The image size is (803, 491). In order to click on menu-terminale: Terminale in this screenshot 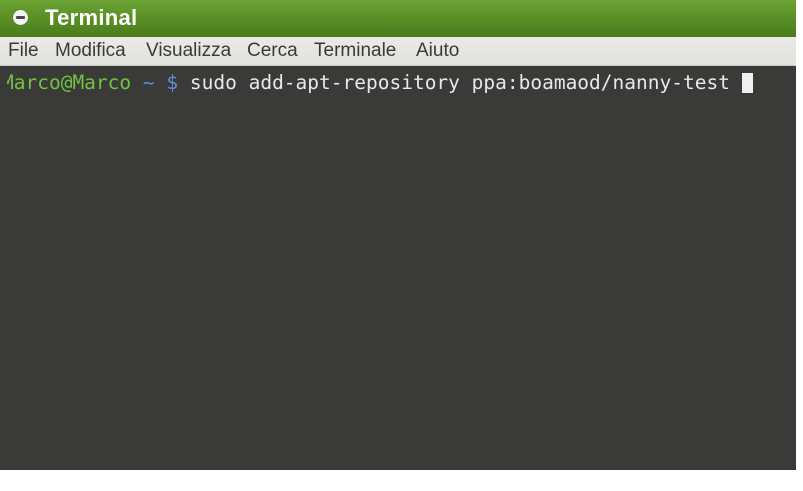, I will do `click(355, 51)`.